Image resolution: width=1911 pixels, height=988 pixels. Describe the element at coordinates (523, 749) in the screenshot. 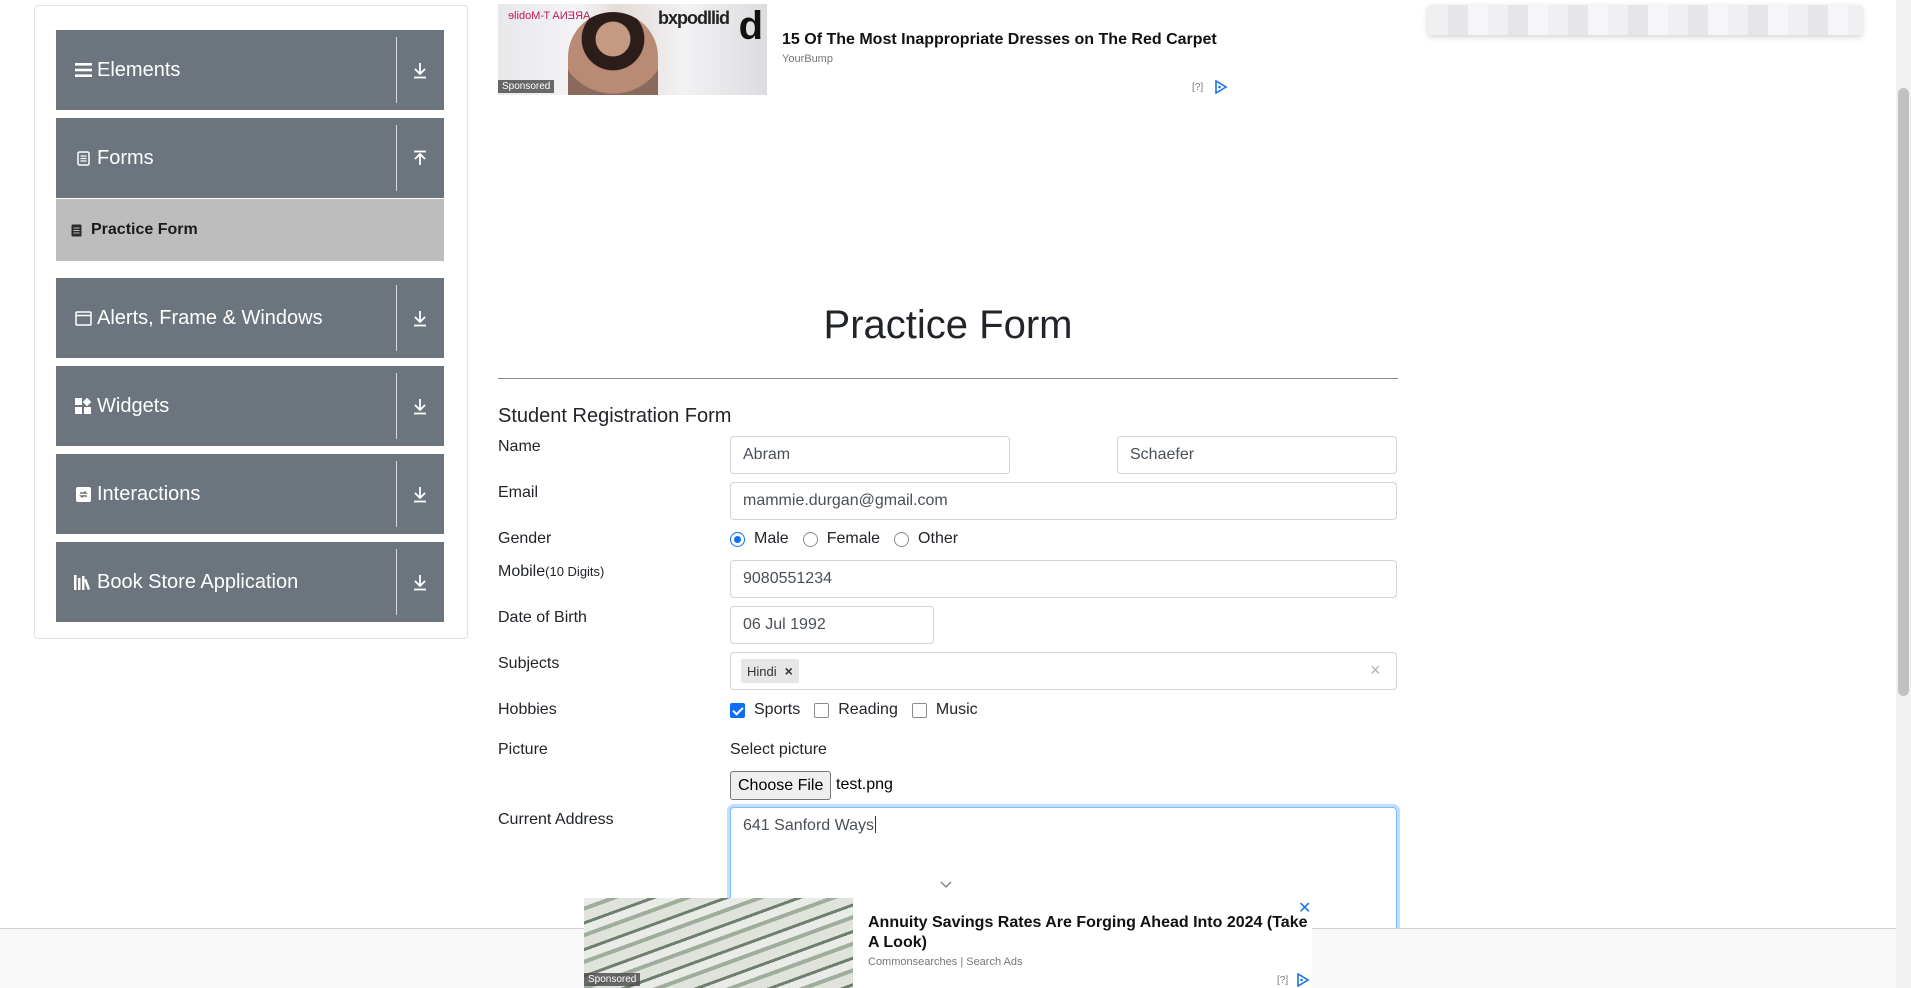

I see `picture-label: Picture` at that location.